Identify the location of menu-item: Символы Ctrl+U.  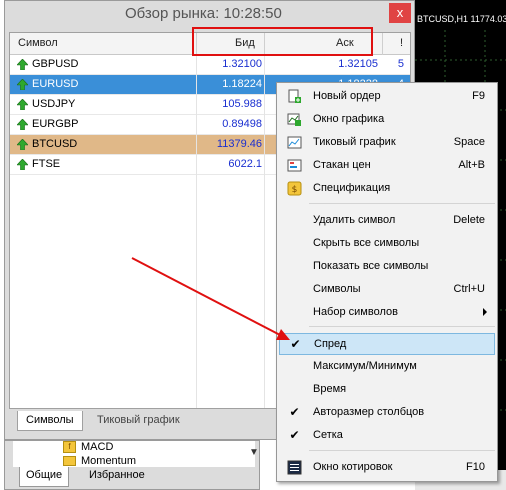
(387, 290).